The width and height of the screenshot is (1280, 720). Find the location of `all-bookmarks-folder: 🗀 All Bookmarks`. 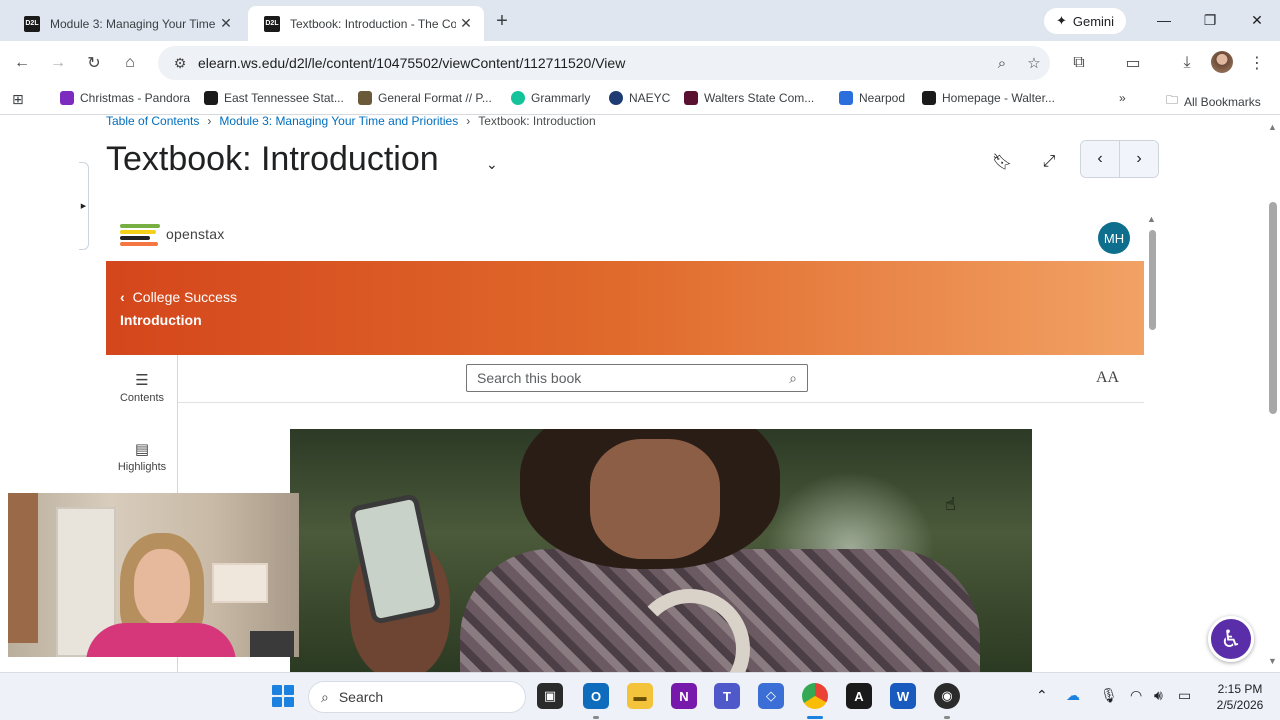

all-bookmarks-folder: 🗀 All Bookmarks is located at coordinates (1213, 101).